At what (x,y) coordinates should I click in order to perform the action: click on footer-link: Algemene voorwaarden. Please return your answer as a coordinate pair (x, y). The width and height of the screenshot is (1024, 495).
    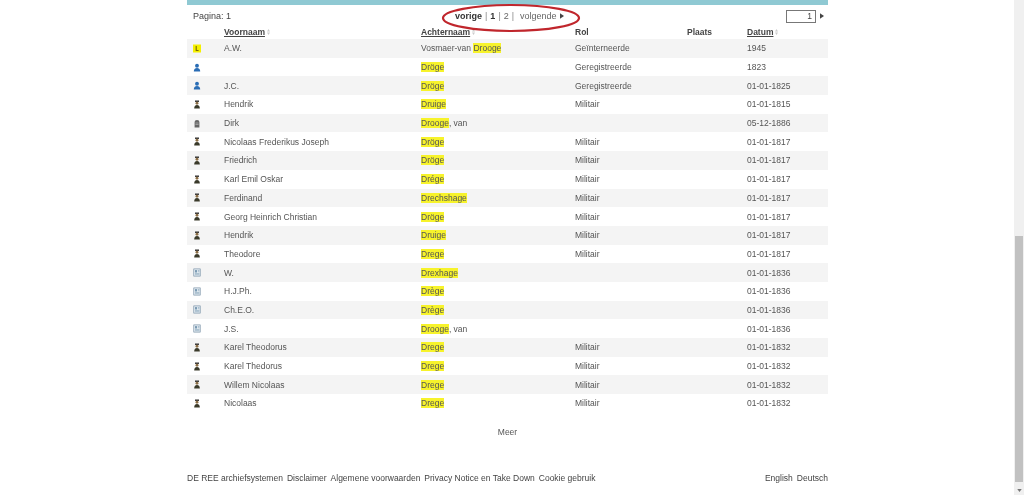
    Looking at the image, I should click on (375, 477).